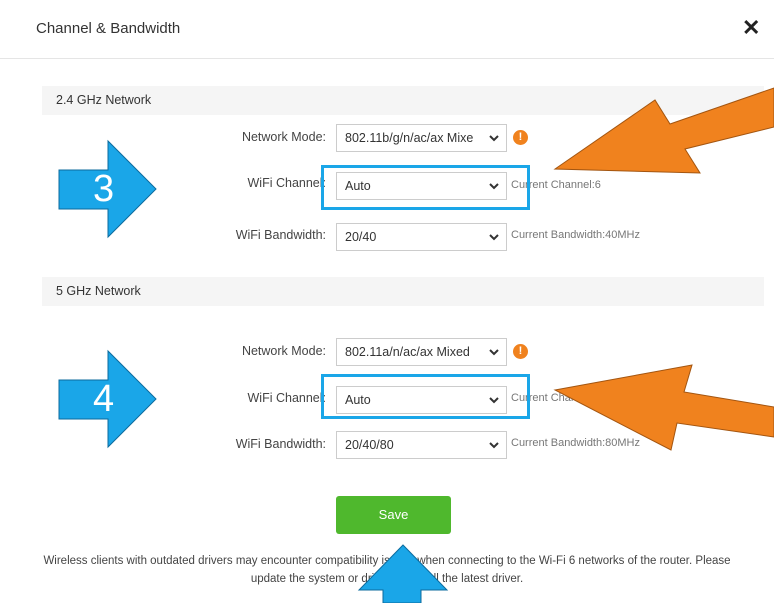 The height and width of the screenshot is (603, 774). Describe the element at coordinates (104, 399) in the screenshot. I see `step-number-4: 4` at that location.